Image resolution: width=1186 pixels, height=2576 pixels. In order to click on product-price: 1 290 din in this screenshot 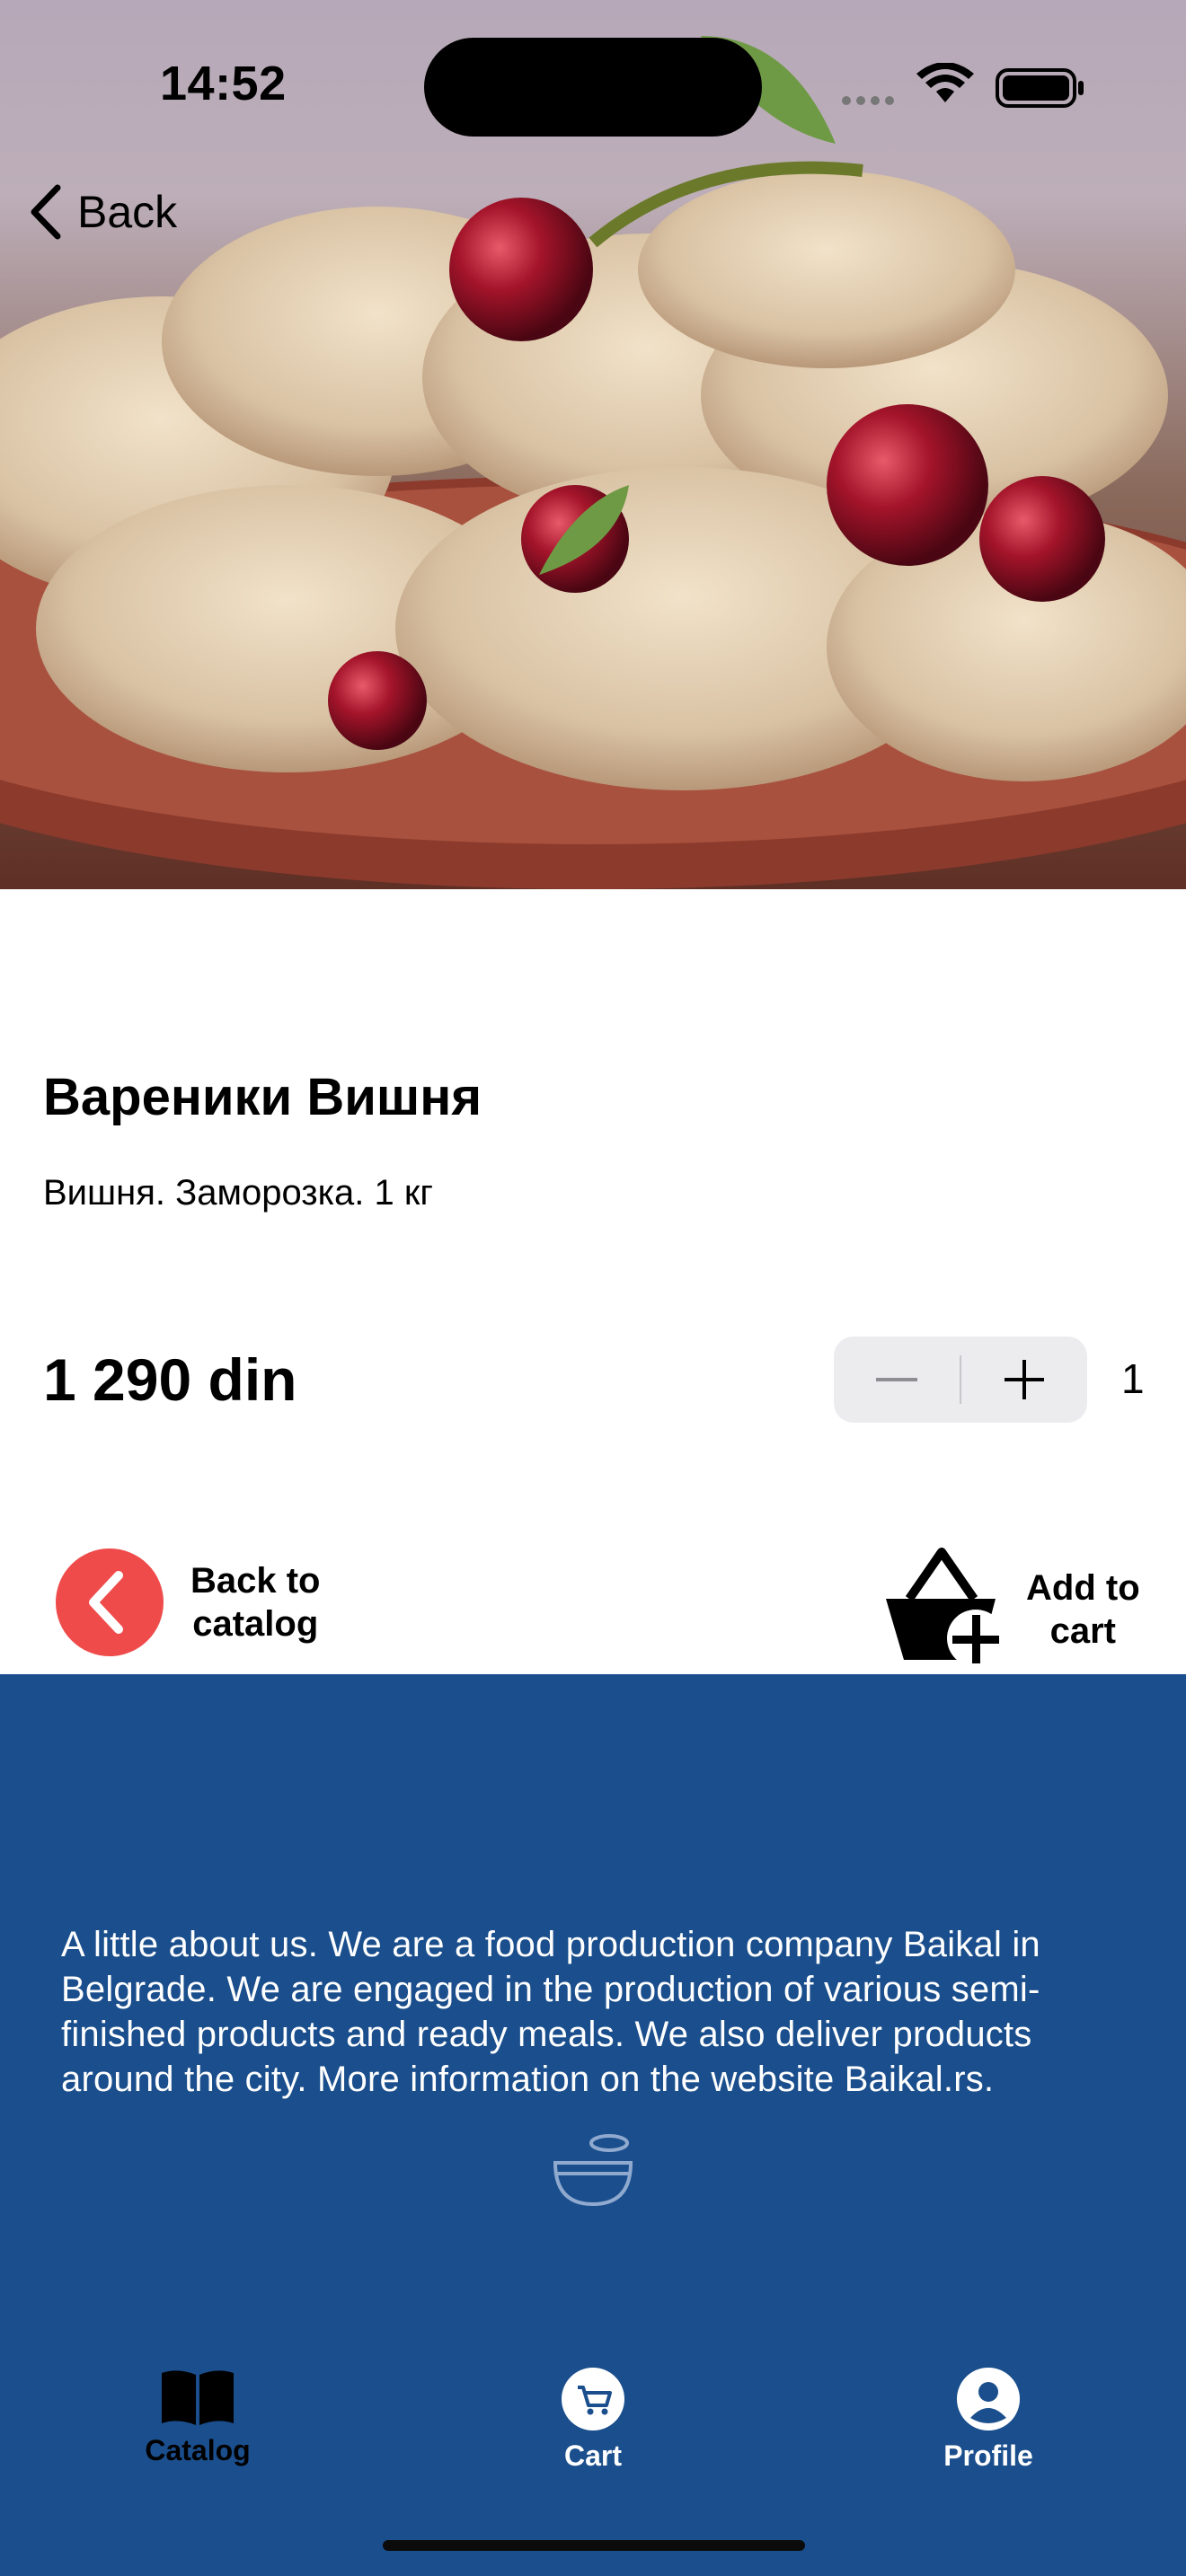, I will do `click(170, 1379)`.